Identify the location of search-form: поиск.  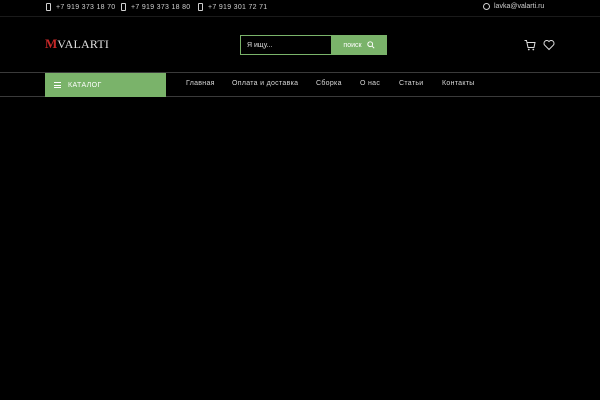
(313, 45).